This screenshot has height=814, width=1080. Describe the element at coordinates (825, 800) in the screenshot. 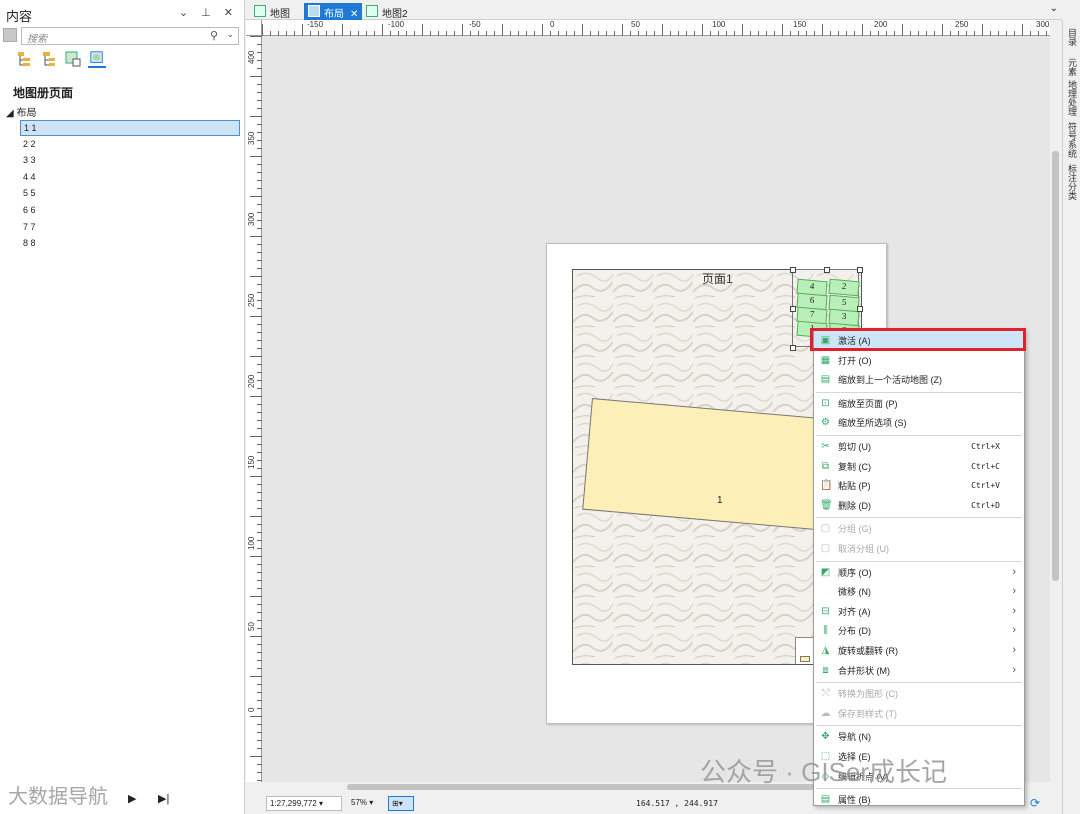

I see `properties-icon: ▤` at that location.